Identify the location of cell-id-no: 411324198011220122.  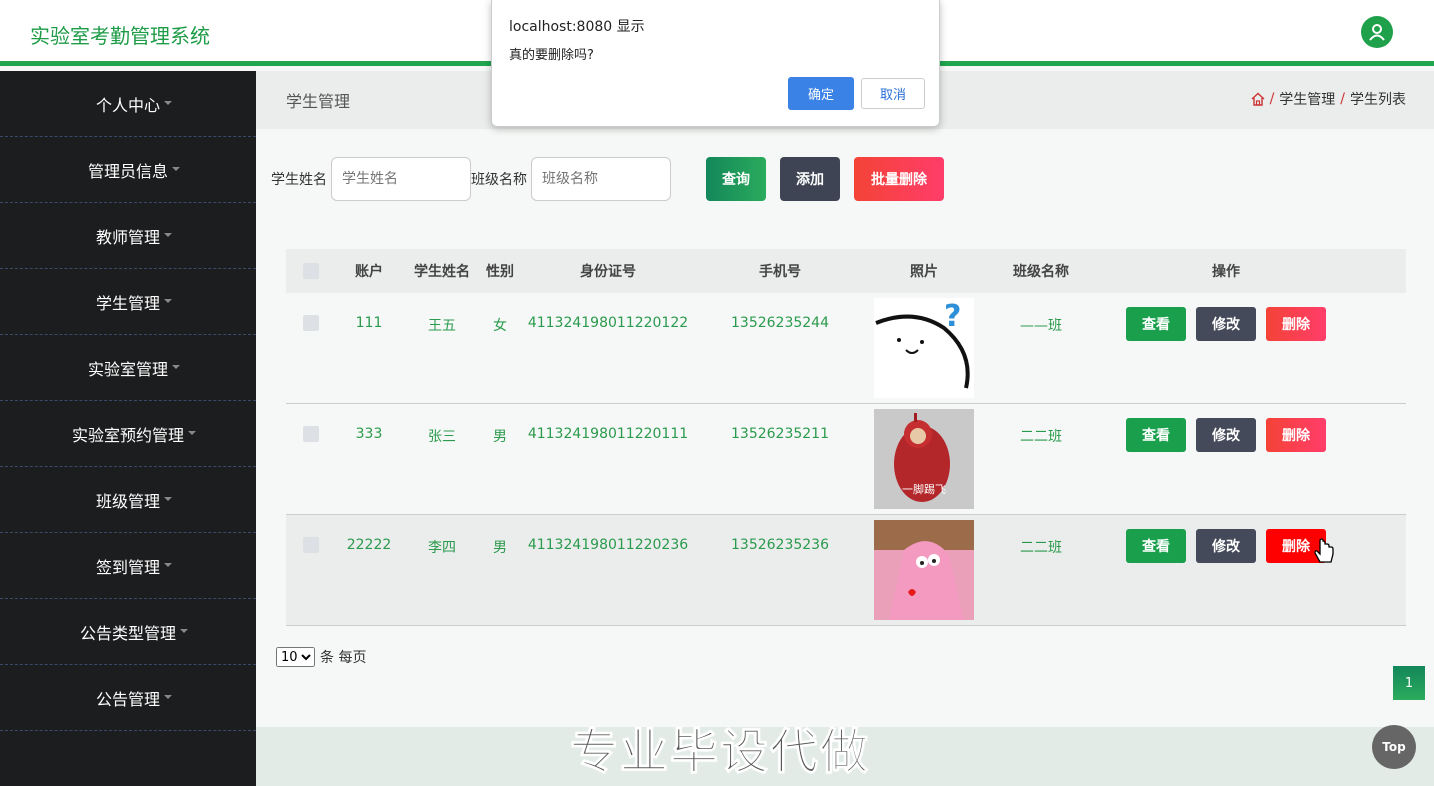
(608, 323).